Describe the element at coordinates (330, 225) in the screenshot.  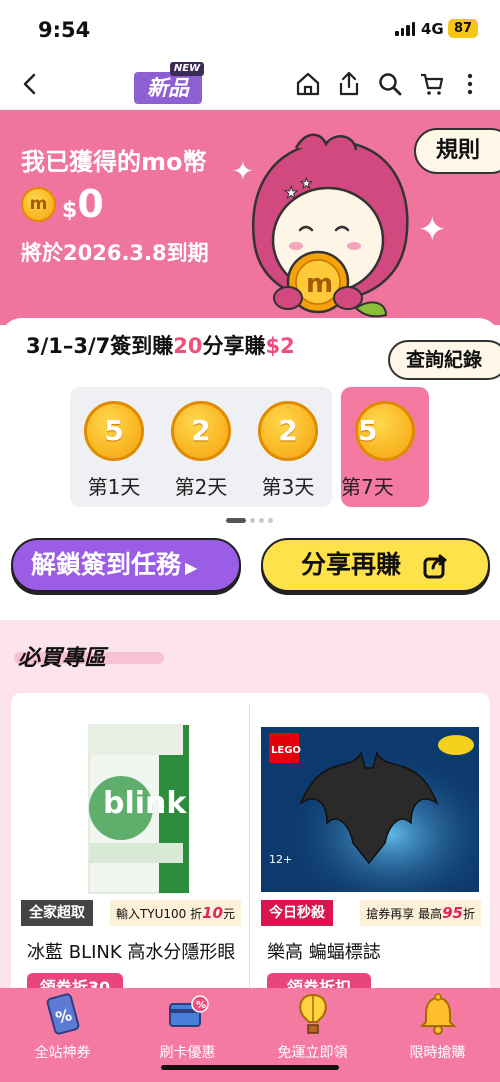
I see `mascot-illustration: ★ ★ m` at that location.